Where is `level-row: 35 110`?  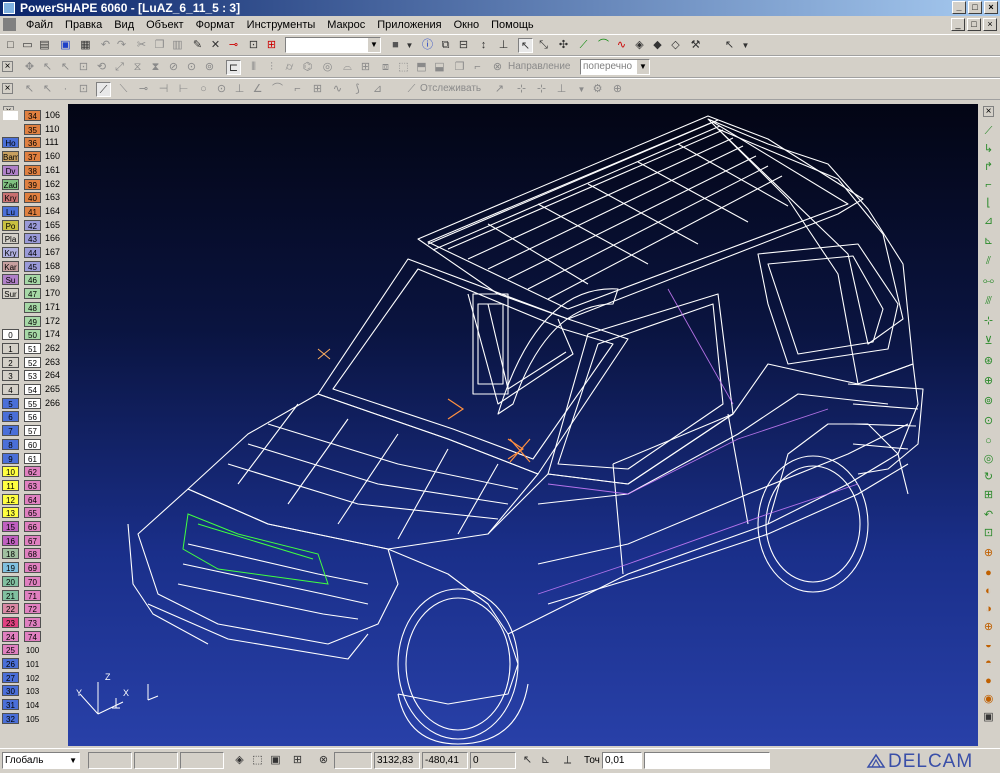
level-row: 35 110 is located at coordinates (34, 129).